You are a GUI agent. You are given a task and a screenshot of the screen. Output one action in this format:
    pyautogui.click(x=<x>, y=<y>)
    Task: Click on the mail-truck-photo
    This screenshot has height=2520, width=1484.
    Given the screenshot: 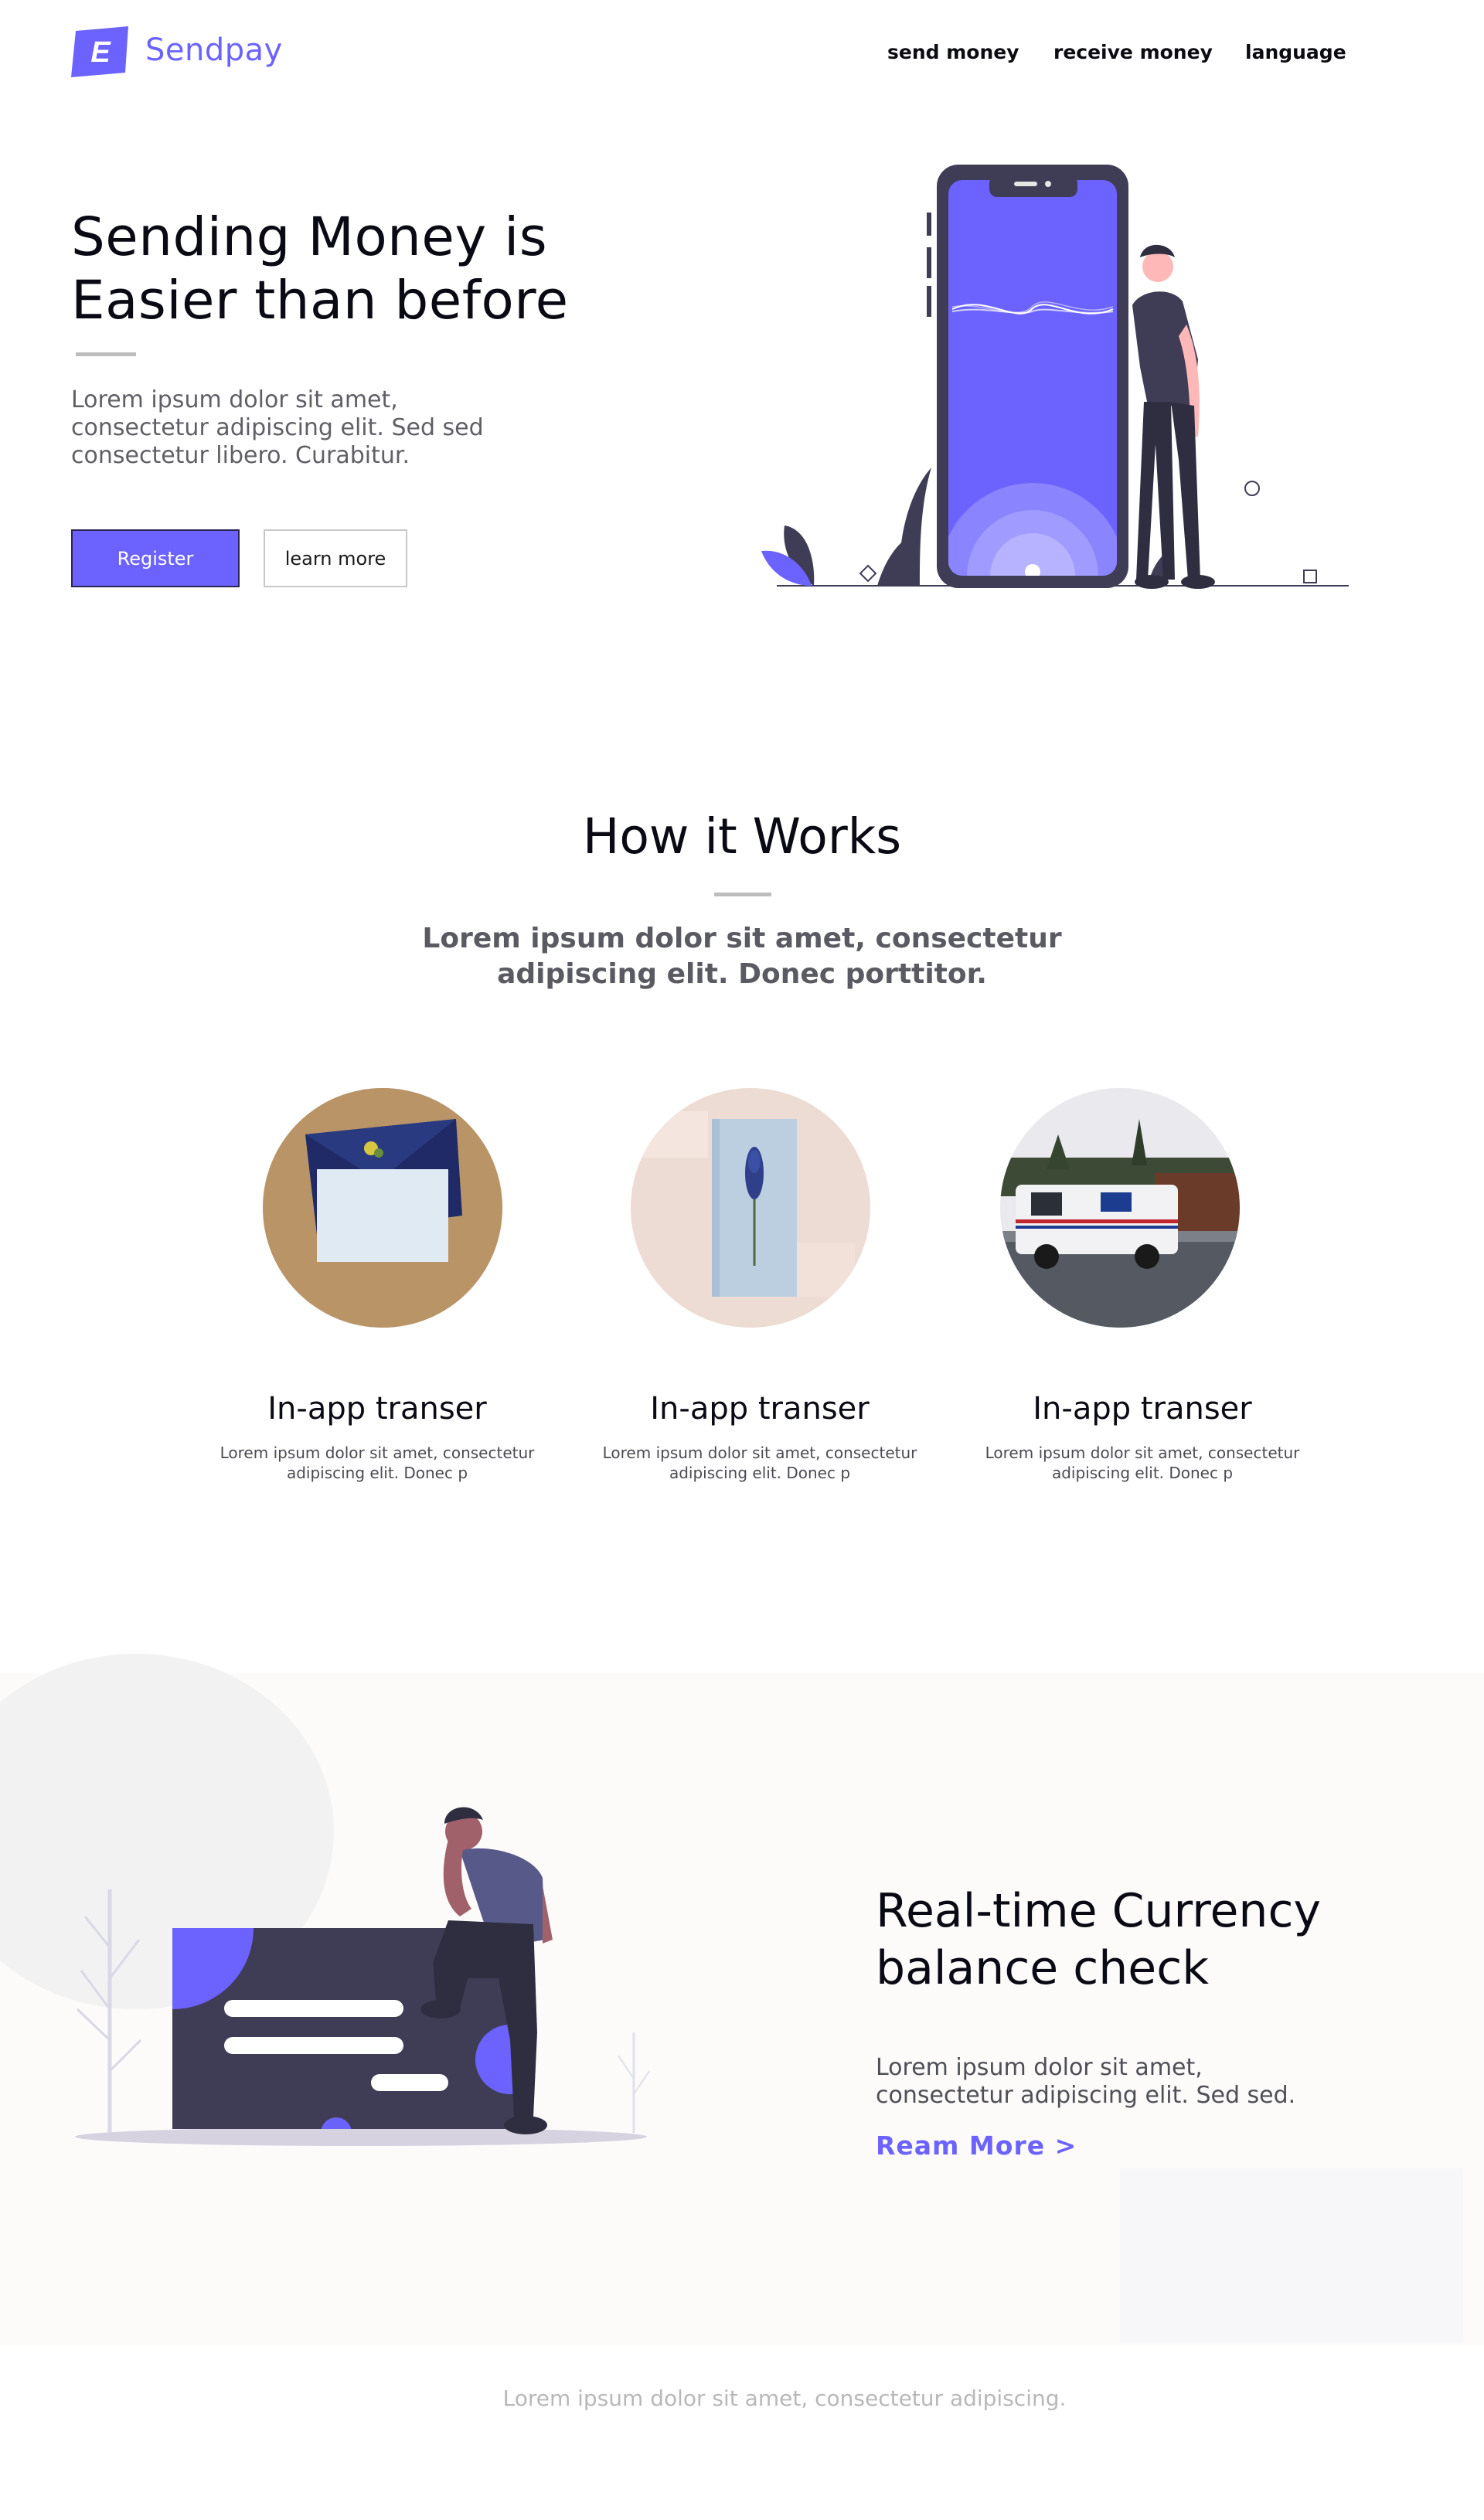 What is the action you would take?
    pyautogui.click(x=1120, y=1208)
    